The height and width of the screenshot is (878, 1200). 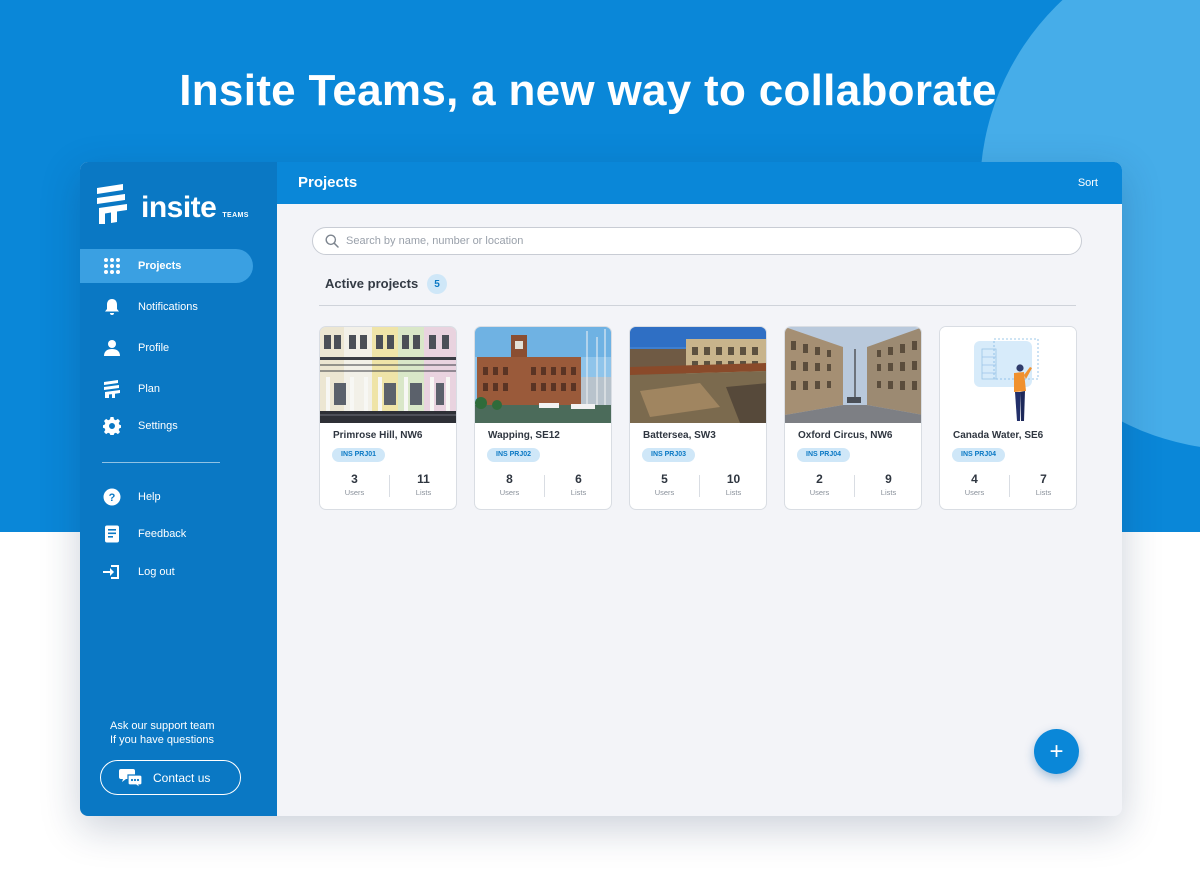 I want to click on lists-stat: 10 Lists, so click(x=732, y=484).